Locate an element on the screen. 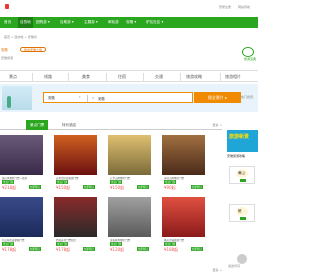  tab-hotels: 住宿 is located at coordinates (122, 77).